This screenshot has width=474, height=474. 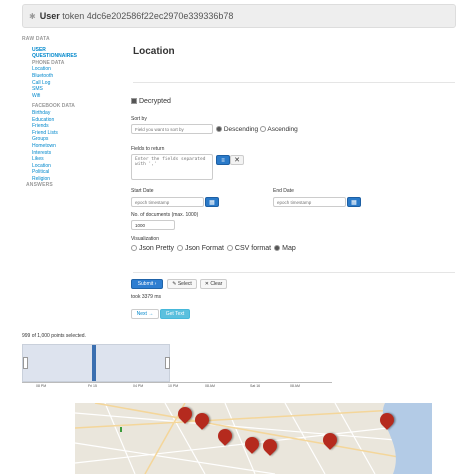 I want to click on timeline-tick-label: Sat 16, so click(x=255, y=386).